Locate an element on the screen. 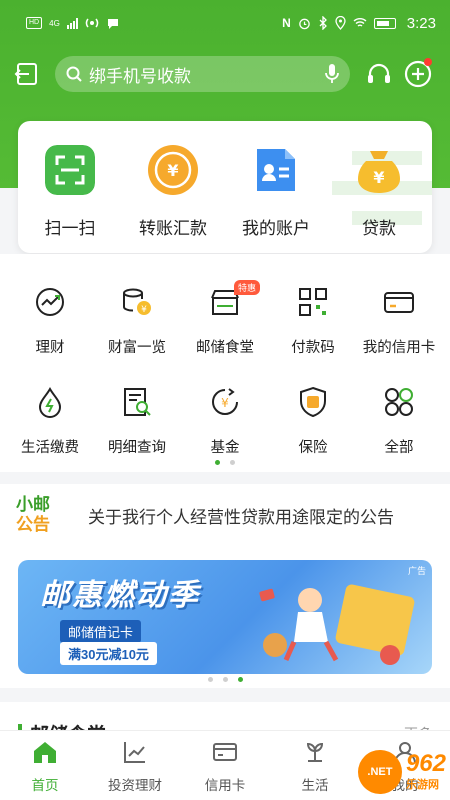  banner-pager is located at coordinates (225, 679).